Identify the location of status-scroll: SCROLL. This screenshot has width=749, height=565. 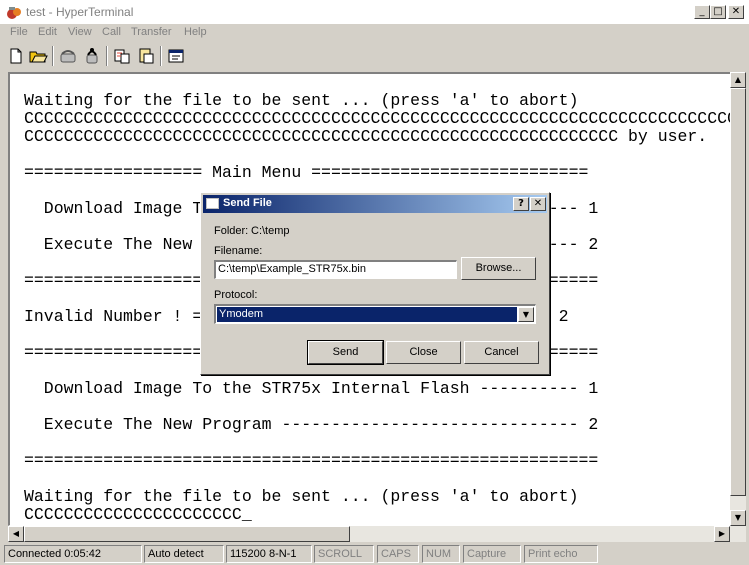
(344, 554).